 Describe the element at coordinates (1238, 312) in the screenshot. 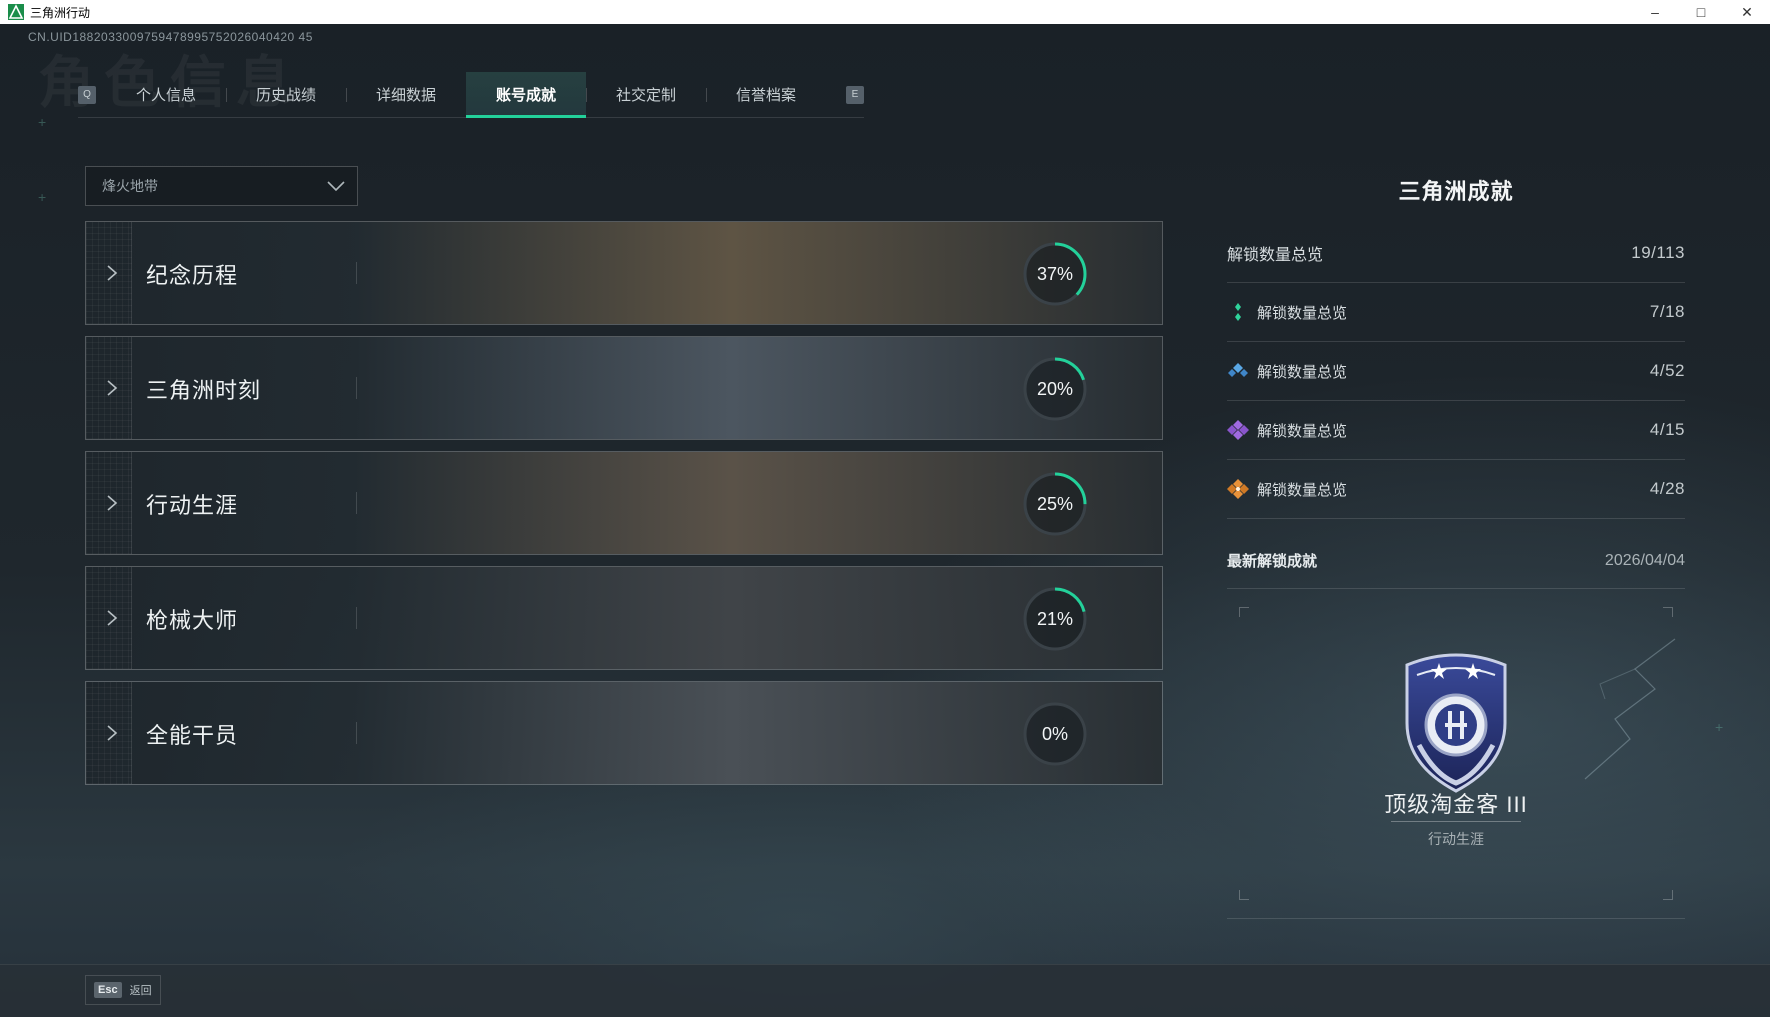

I see `green-gem-icon` at that location.